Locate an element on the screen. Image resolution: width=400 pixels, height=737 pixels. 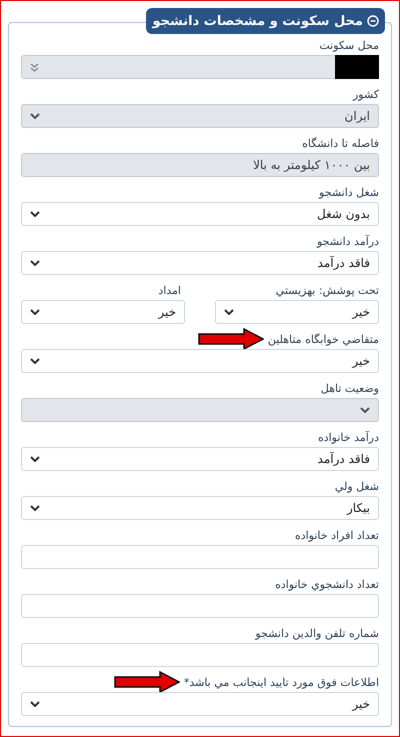
field-label: شغل دانشجو is located at coordinates (349, 192).